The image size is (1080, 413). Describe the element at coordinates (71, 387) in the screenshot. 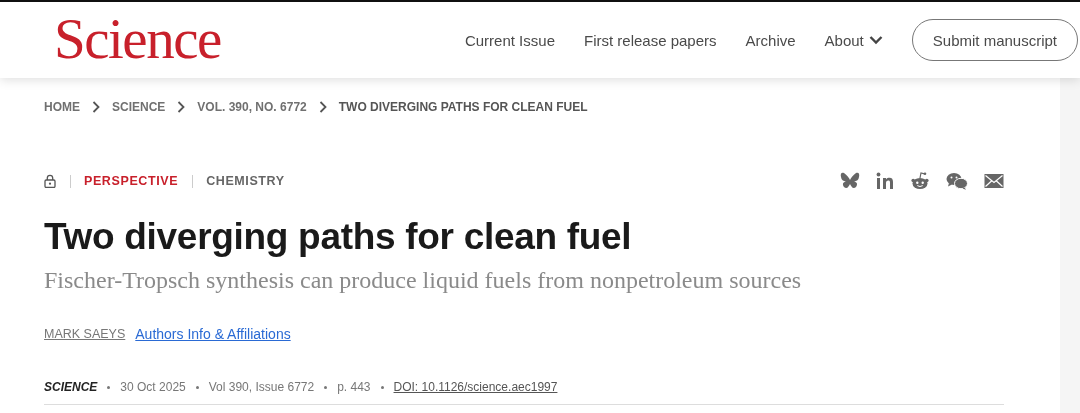

I see `journal-name: SCIENCE` at that location.